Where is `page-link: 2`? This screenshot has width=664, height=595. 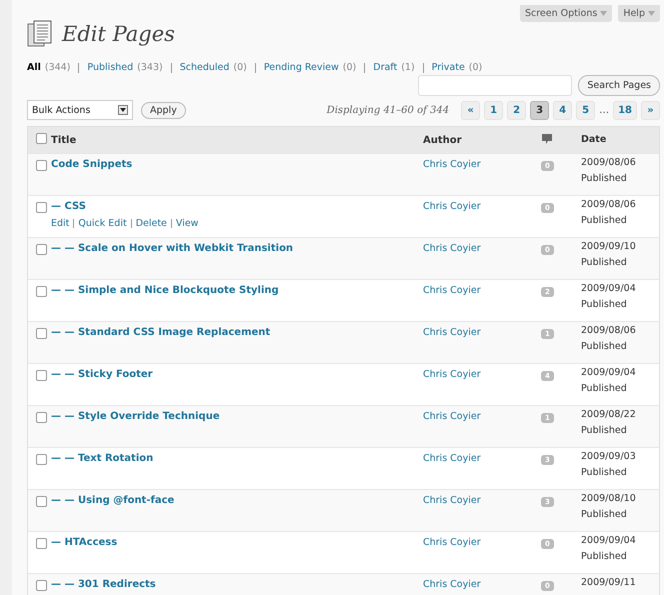 page-link: 2 is located at coordinates (516, 110).